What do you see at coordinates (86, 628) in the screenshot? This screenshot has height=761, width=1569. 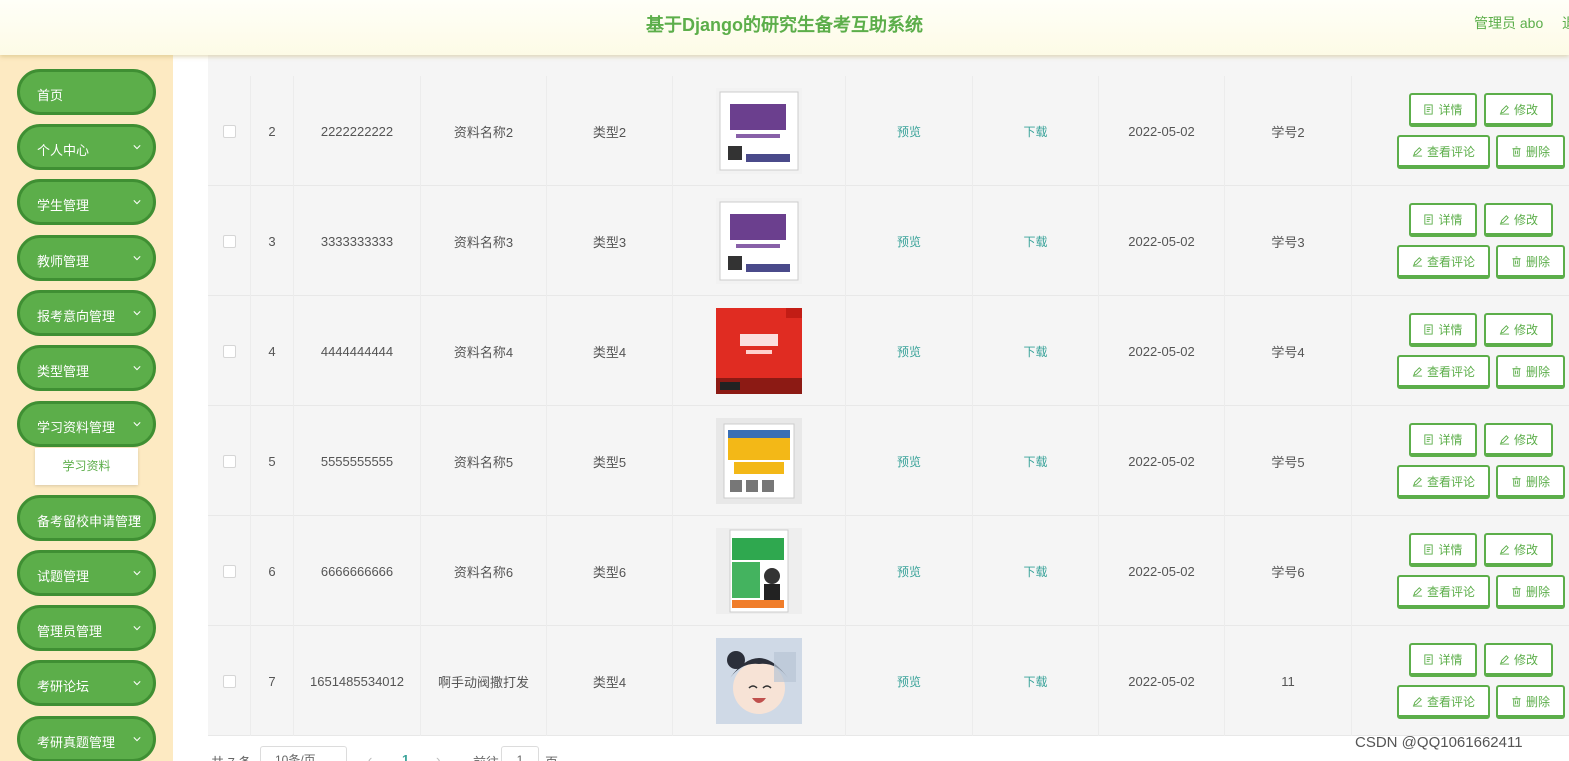 I see `sidebar-item-9: 管理员管理` at bounding box center [86, 628].